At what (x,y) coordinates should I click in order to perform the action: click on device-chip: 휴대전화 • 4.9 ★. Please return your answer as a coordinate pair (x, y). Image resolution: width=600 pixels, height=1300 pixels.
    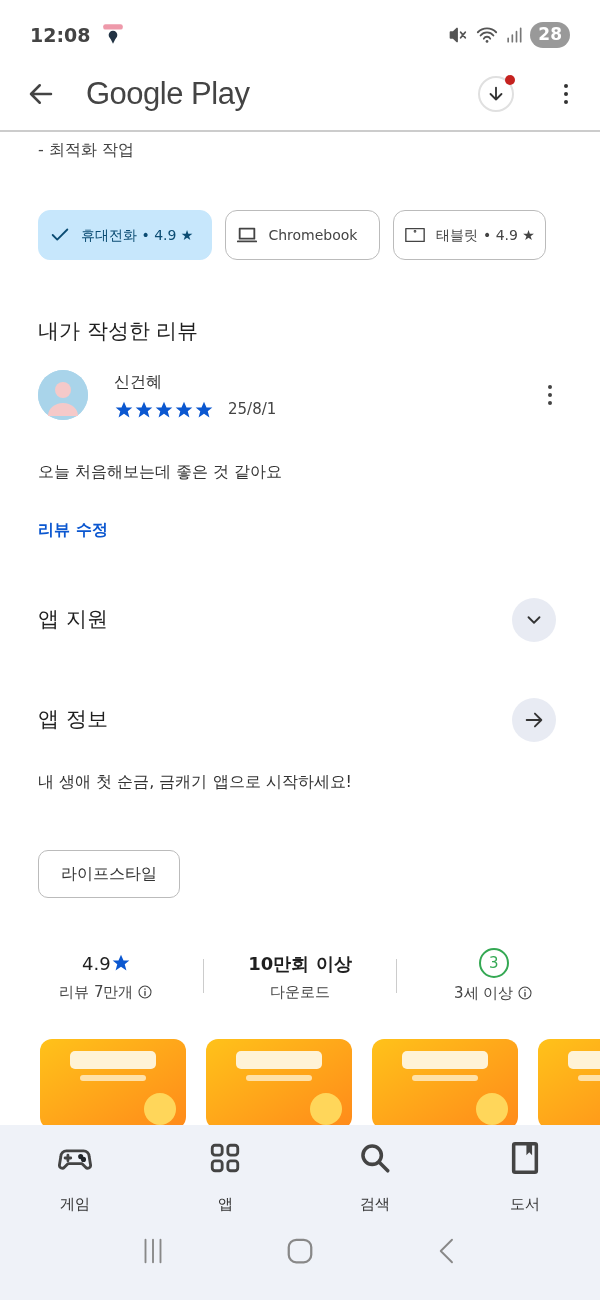
    Looking at the image, I should click on (125, 235).